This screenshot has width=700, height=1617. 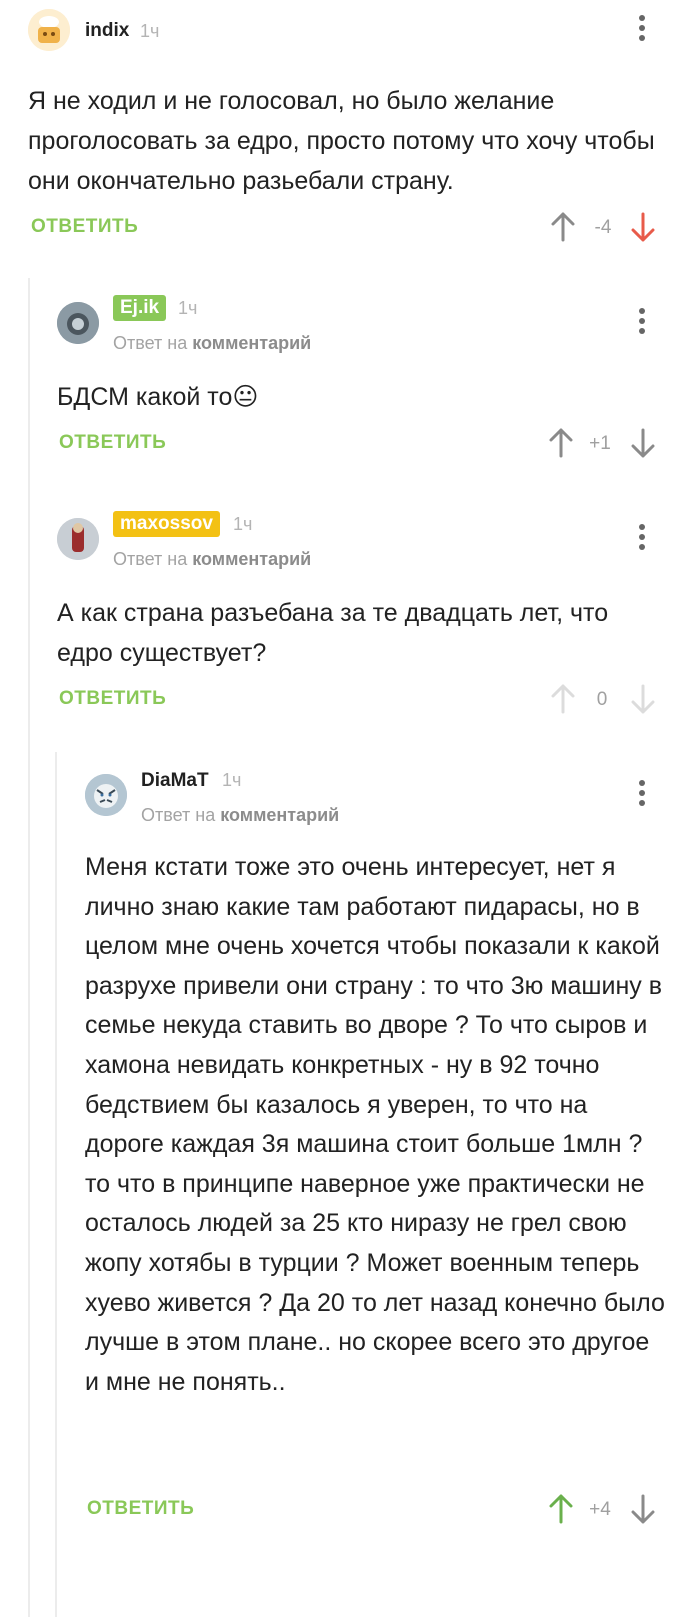 What do you see at coordinates (29, 947) in the screenshot?
I see `thread-line` at bounding box center [29, 947].